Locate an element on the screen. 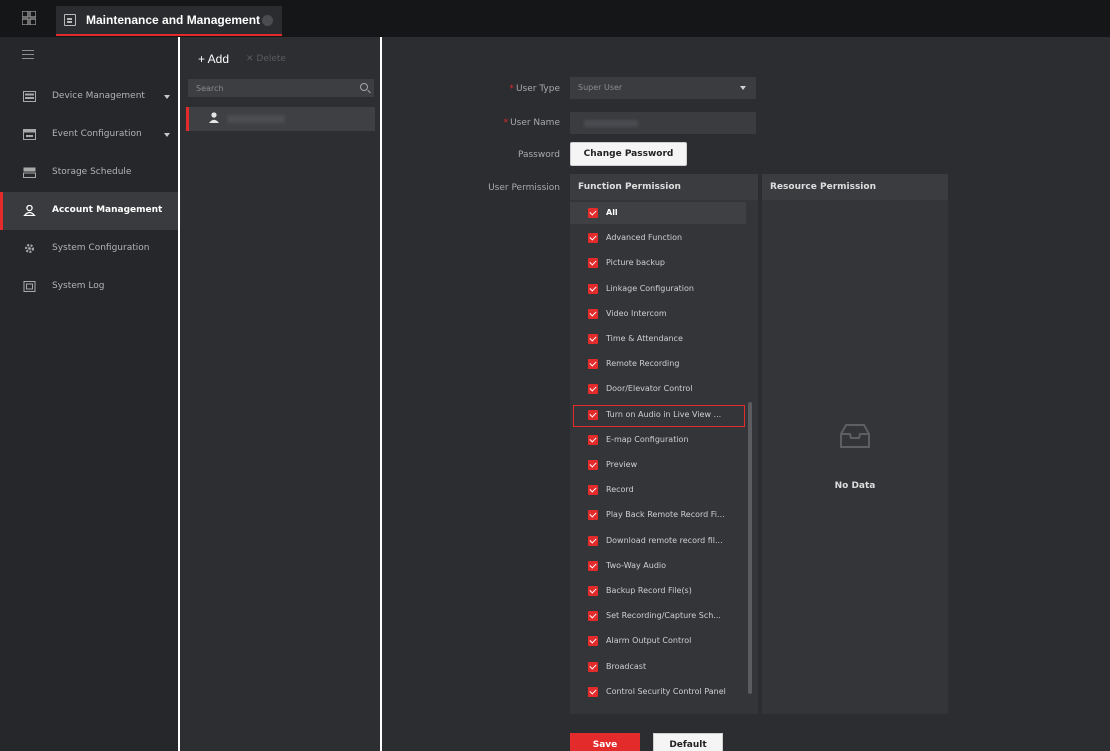 This screenshot has height=751, width=1110. user-type-label: * User Type is located at coordinates (534, 89).